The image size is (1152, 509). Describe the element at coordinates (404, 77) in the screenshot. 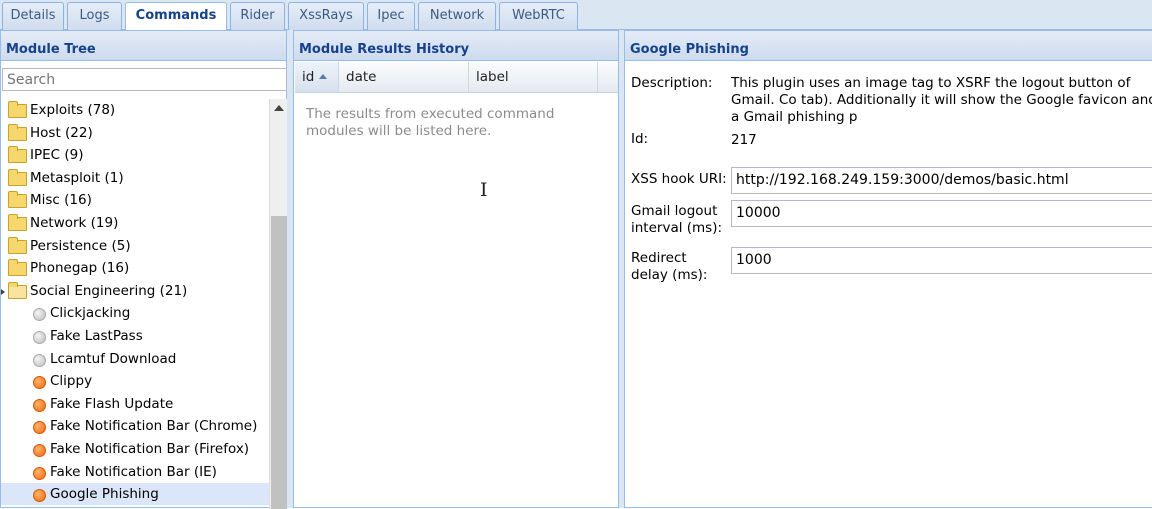

I see `column-header-date: date` at that location.